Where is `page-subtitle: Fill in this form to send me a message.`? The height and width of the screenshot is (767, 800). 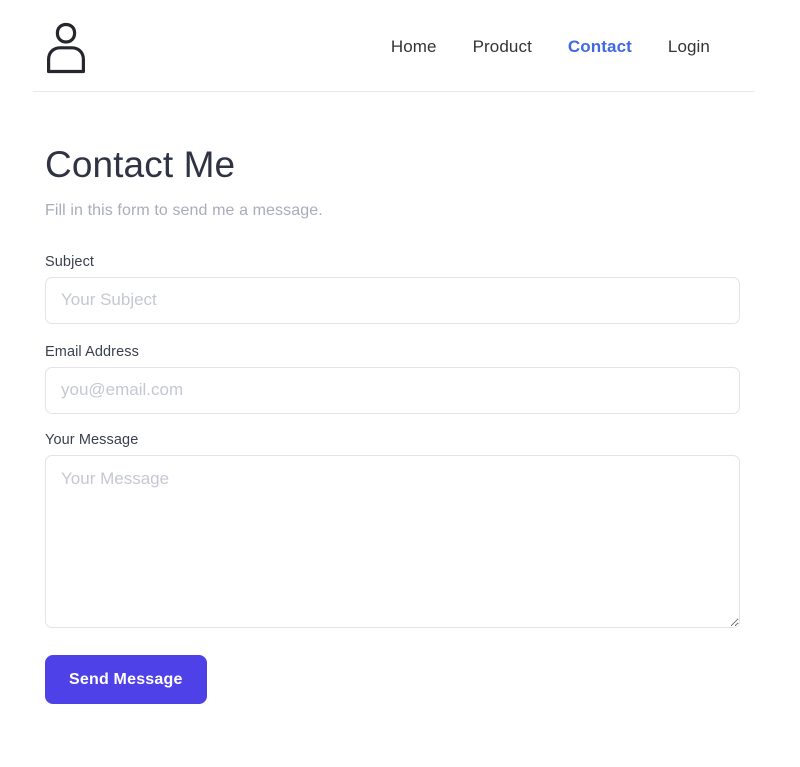 page-subtitle: Fill in this form to send me a message. is located at coordinates (184, 210).